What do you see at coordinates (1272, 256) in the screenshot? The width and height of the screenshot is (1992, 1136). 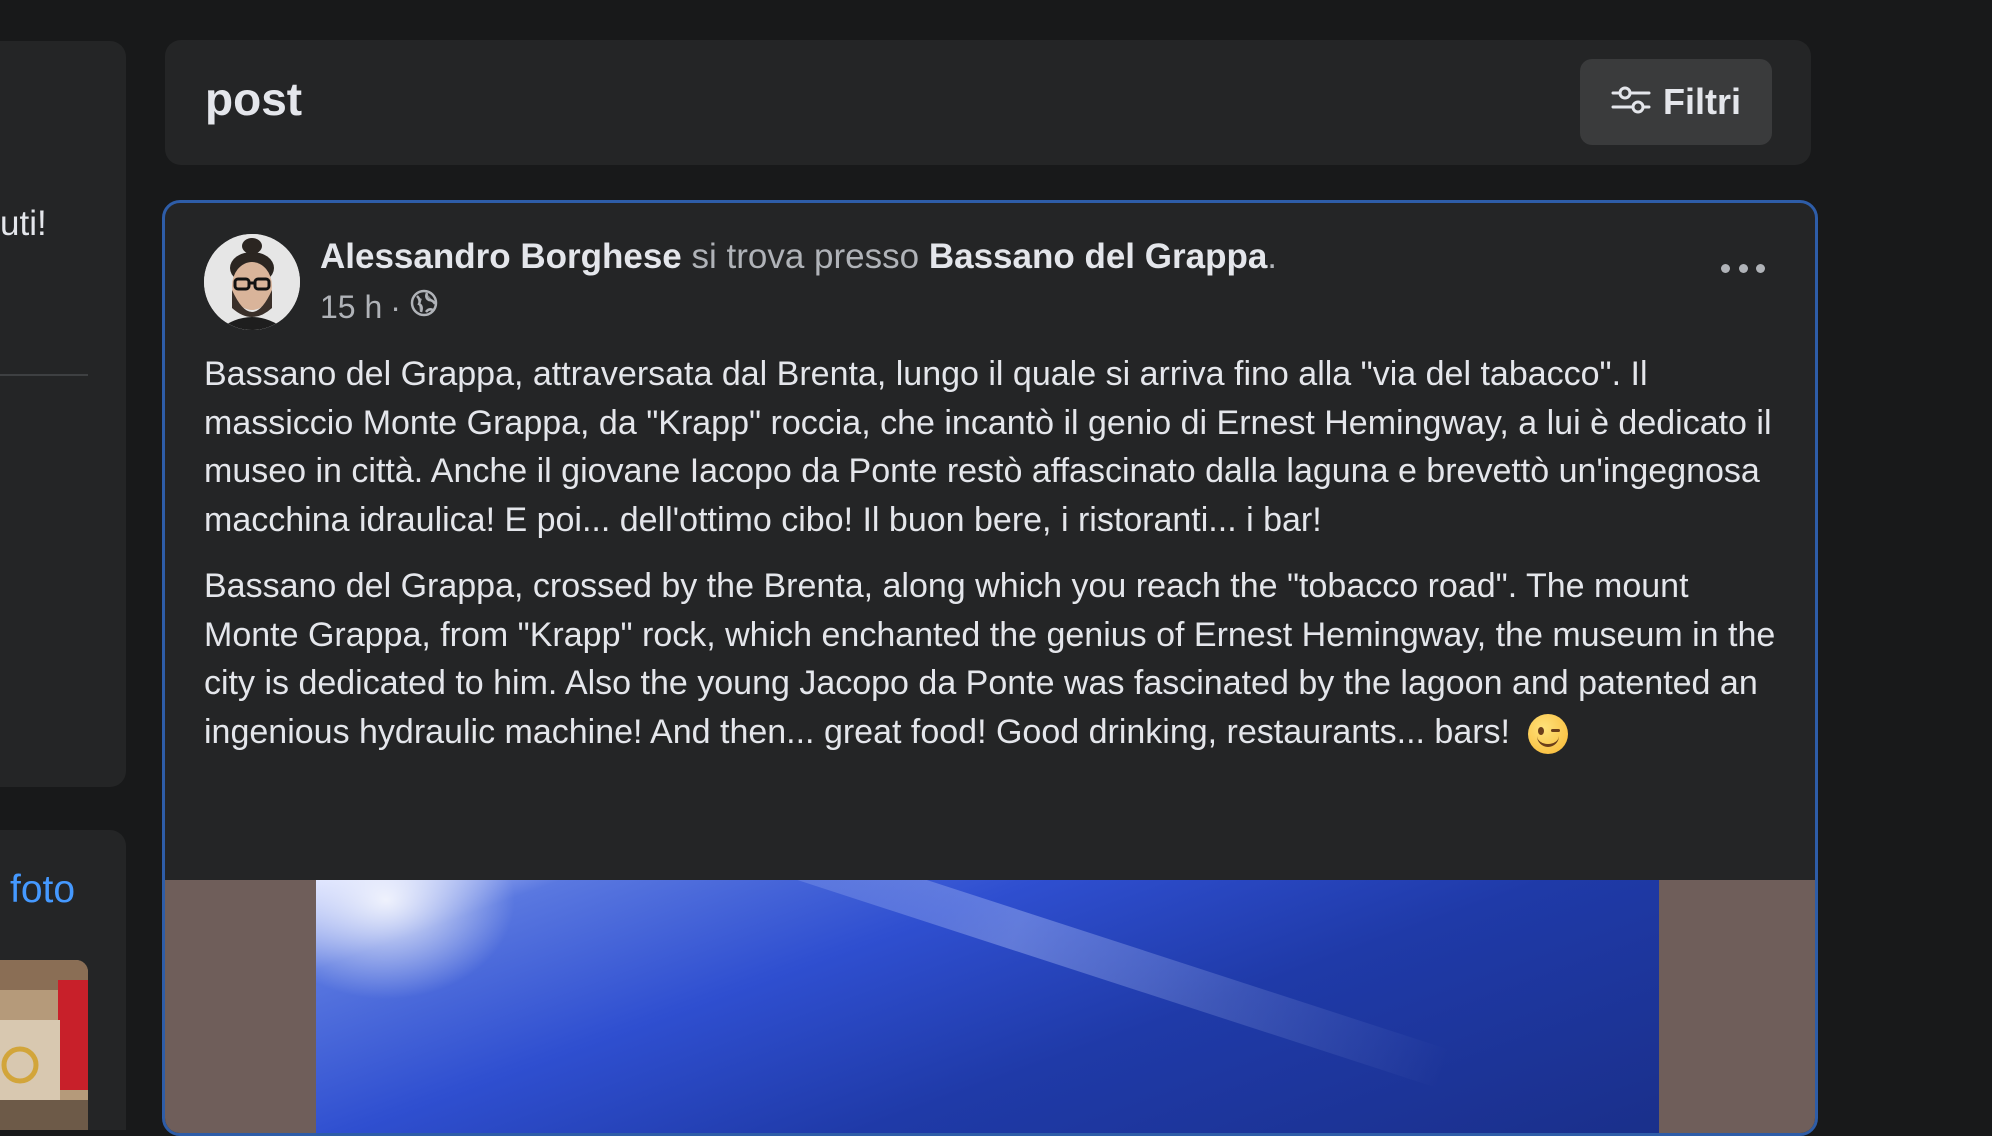 I see `location-suffix: .` at bounding box center [1272, 256].